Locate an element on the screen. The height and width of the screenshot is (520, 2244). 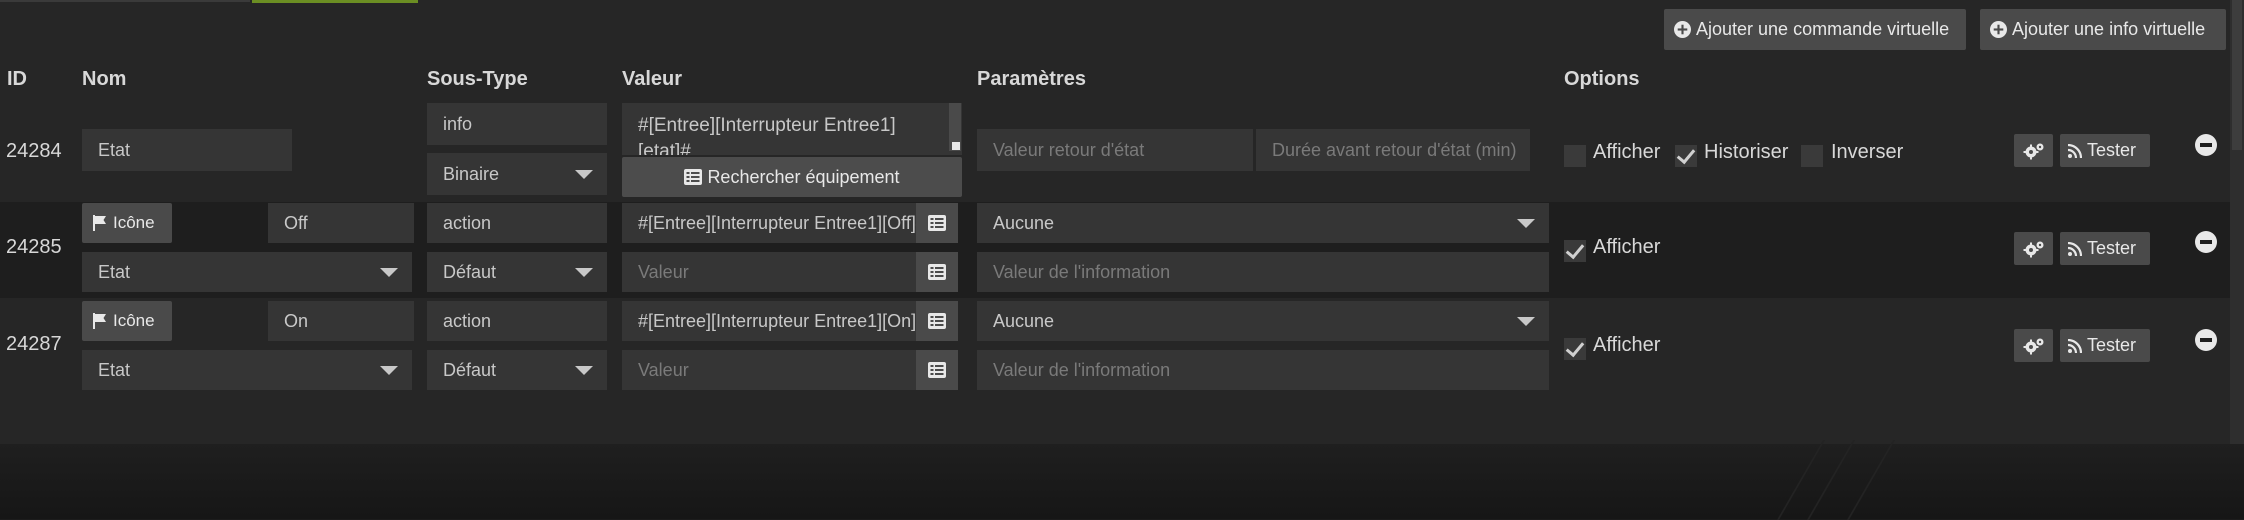
command-name-input: On is located at coordinates (341, 321).